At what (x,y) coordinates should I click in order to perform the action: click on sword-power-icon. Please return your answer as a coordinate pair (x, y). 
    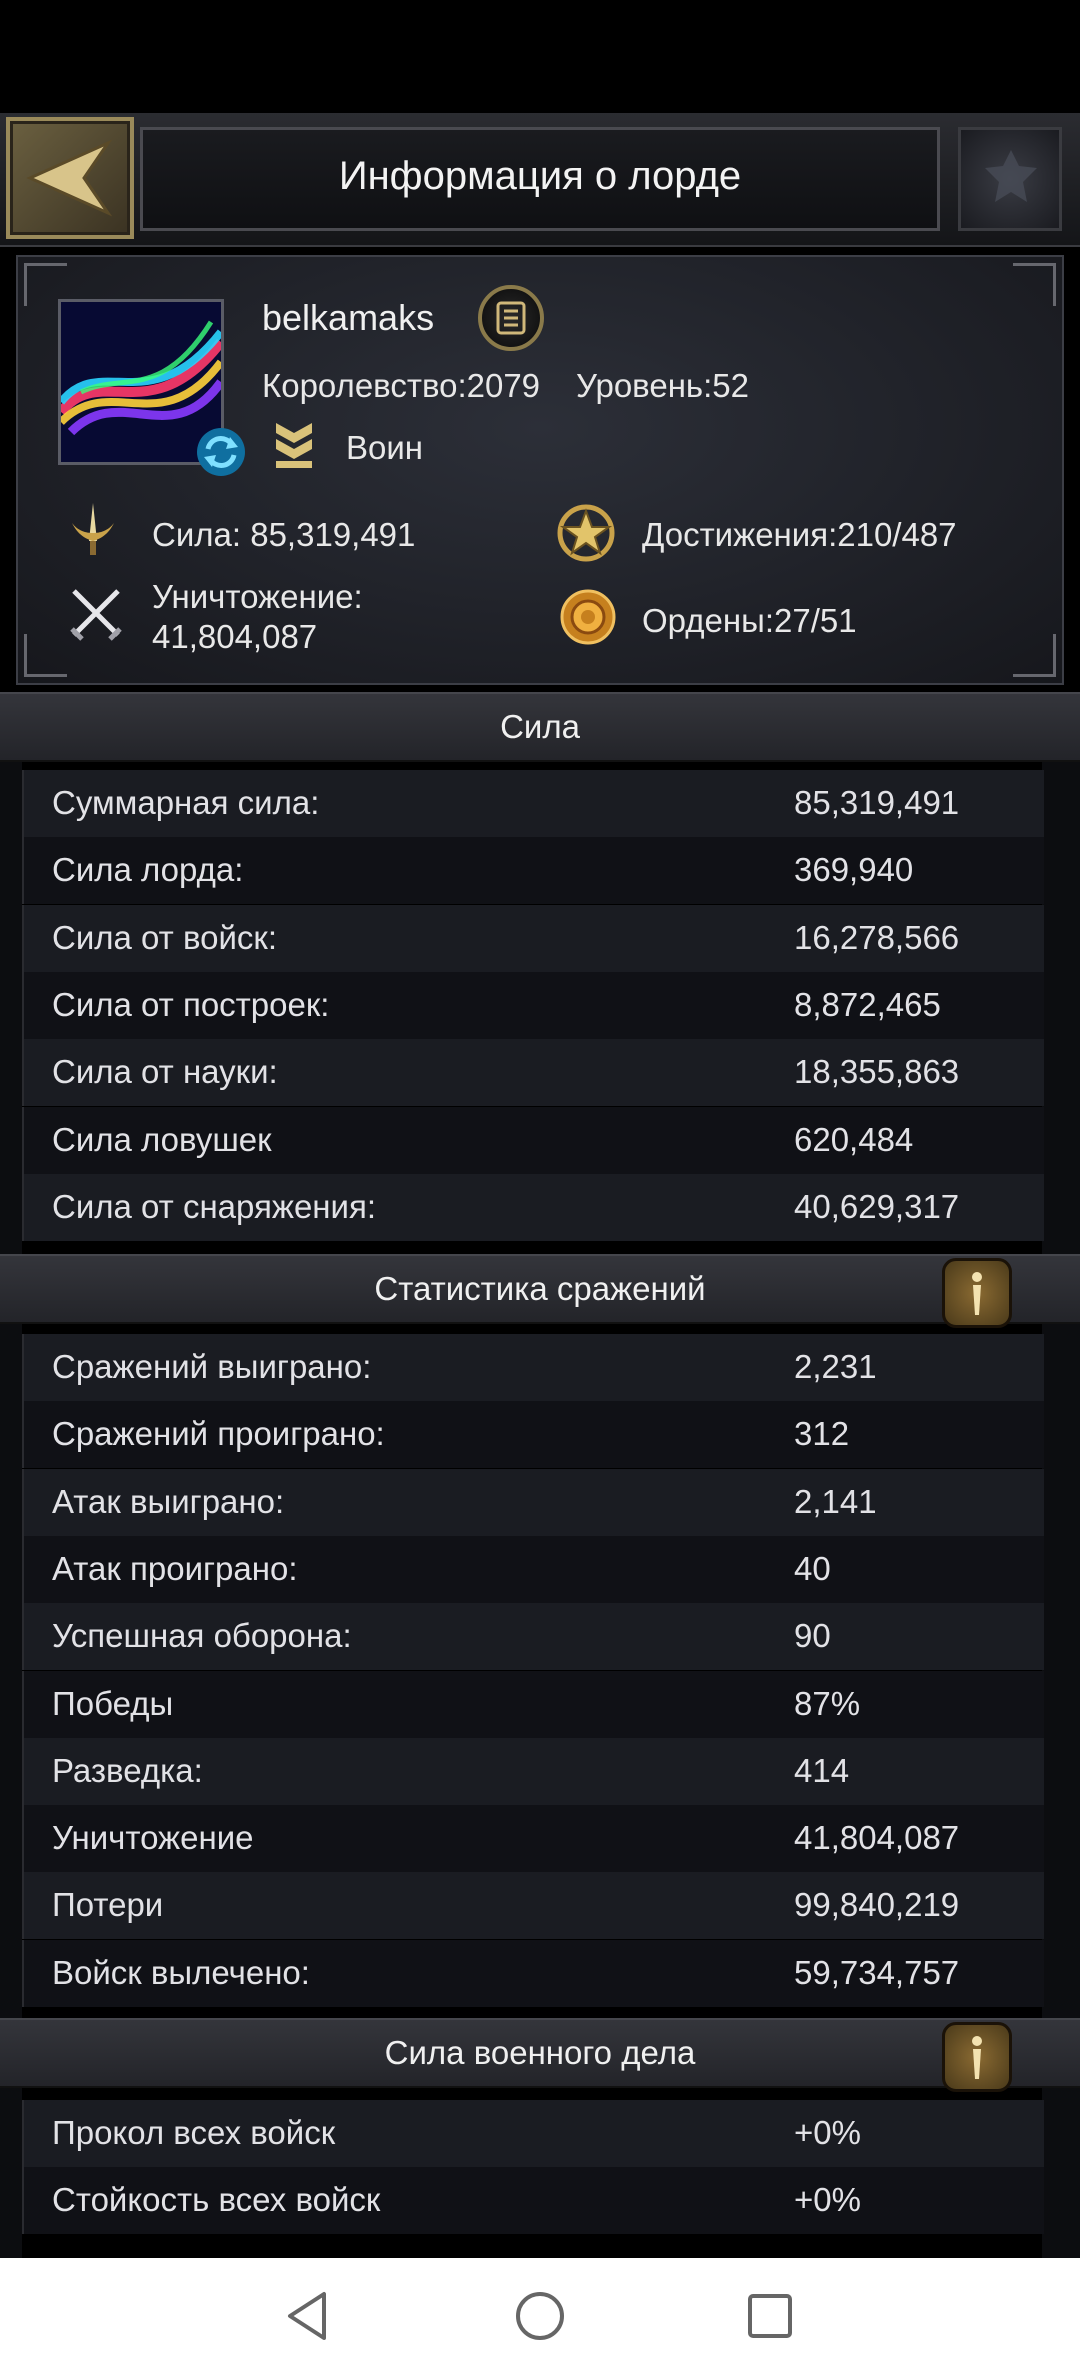
    Looking at the image, I should click on (93, 529).